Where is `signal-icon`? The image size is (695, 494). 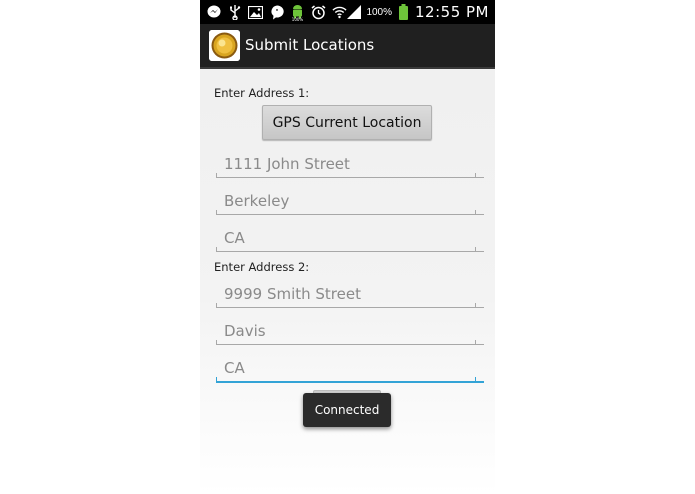 signal-icon is located at coordinates (354, 12).